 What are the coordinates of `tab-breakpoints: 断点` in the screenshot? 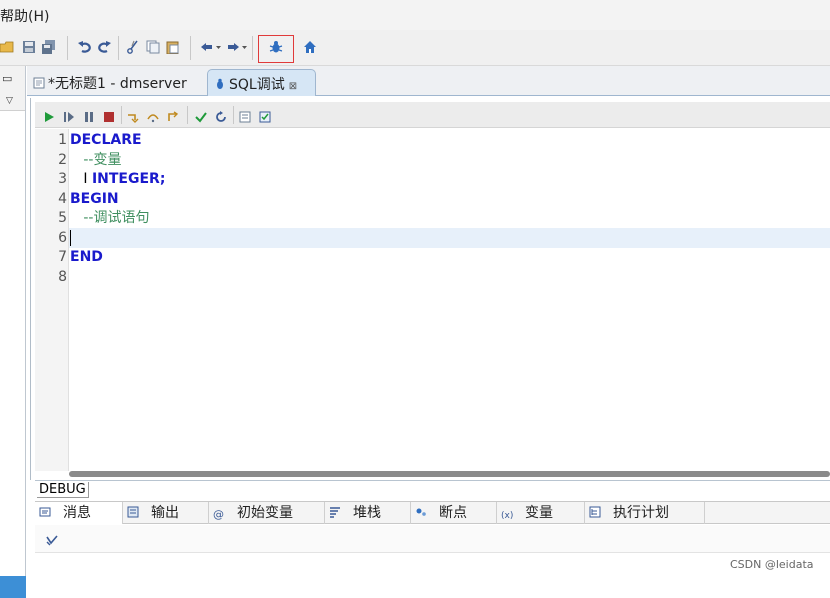 It's located at (454, 513).